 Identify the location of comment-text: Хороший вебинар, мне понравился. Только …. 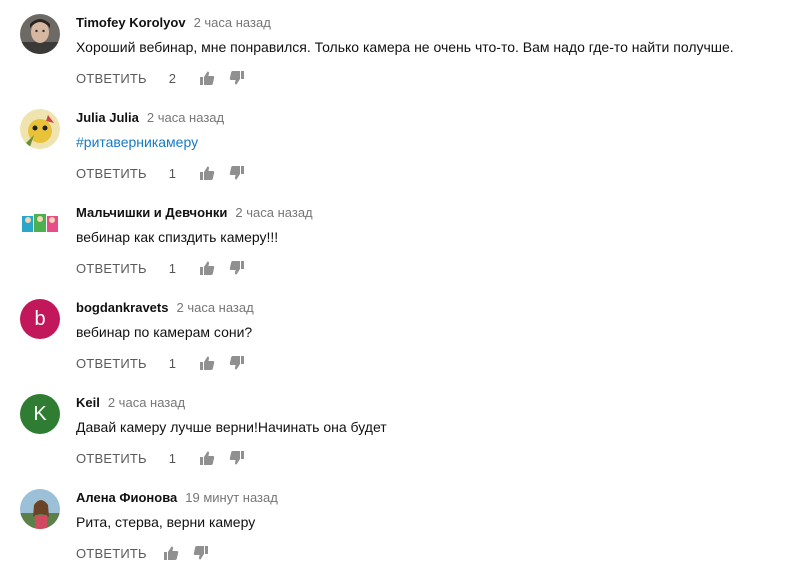
(405, 47).